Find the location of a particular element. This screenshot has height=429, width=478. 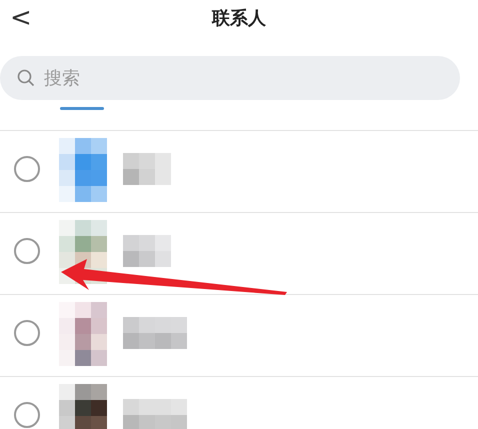

search-field: 搜索 is located at coordinates (230, 78).